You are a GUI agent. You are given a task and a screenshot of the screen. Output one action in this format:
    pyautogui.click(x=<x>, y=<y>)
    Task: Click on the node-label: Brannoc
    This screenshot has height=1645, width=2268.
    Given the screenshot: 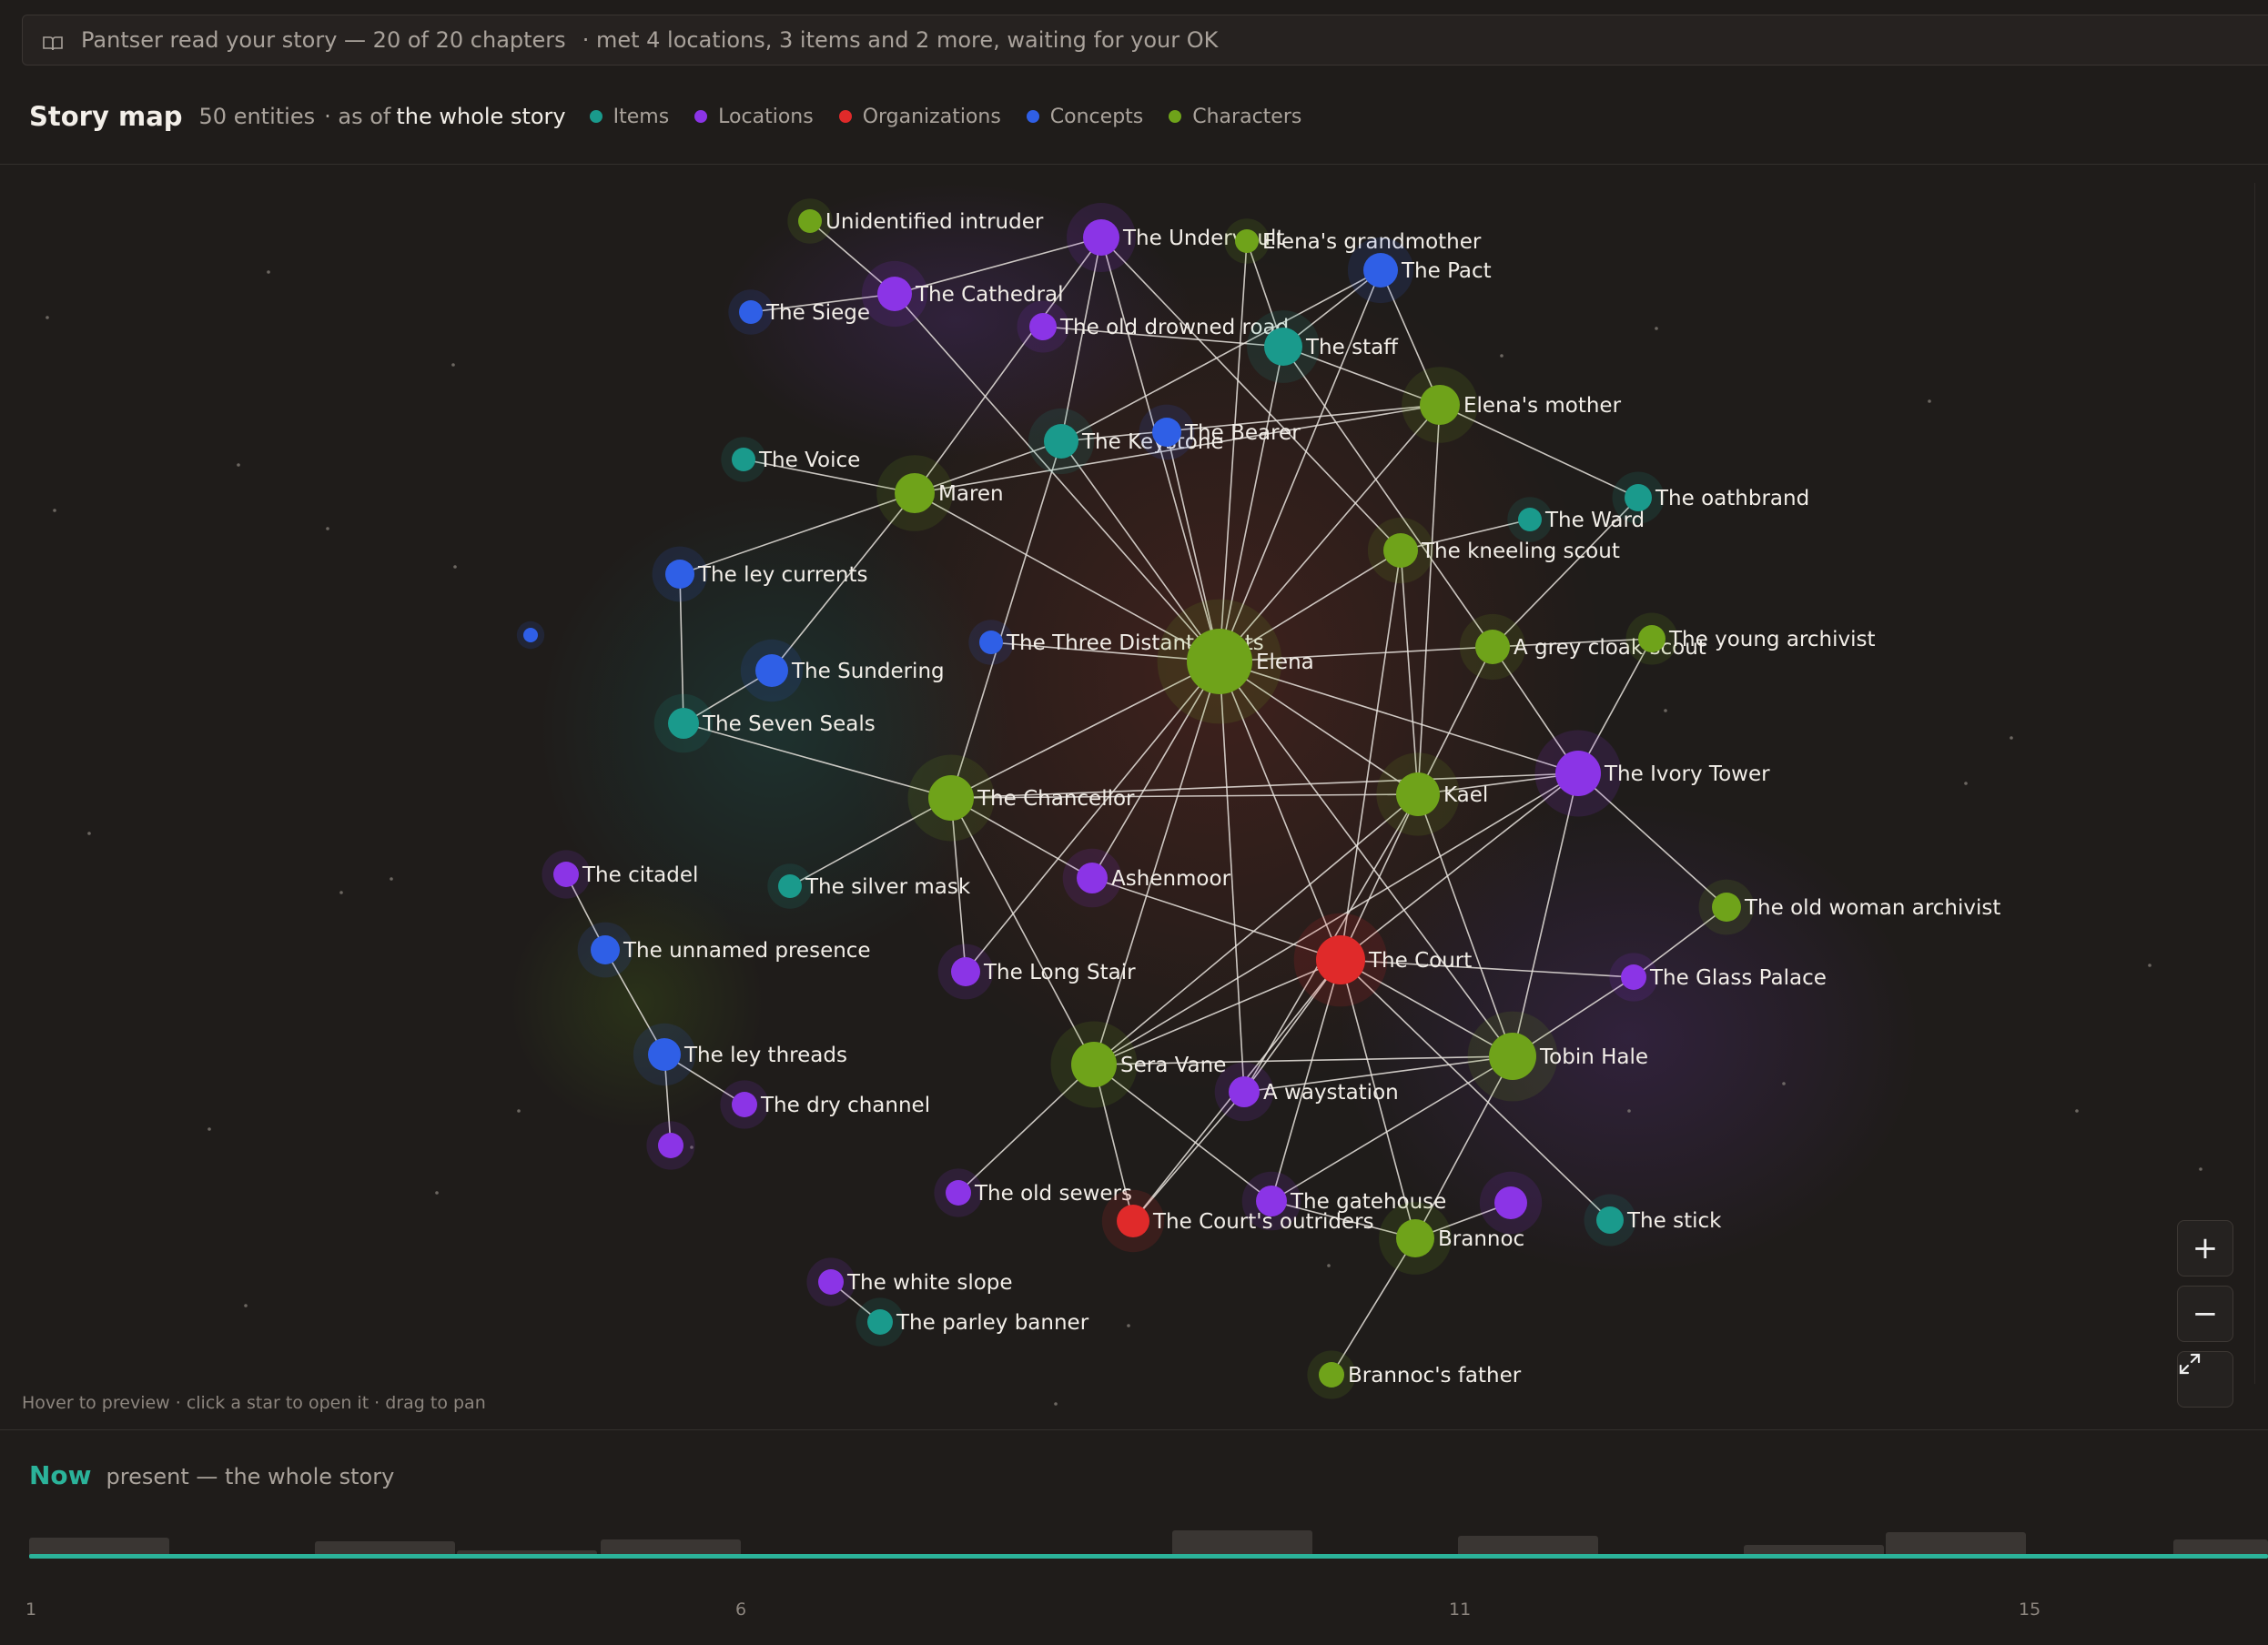 What is the action you would take?
    pyautogui.click(x=1481, y=1239)
    